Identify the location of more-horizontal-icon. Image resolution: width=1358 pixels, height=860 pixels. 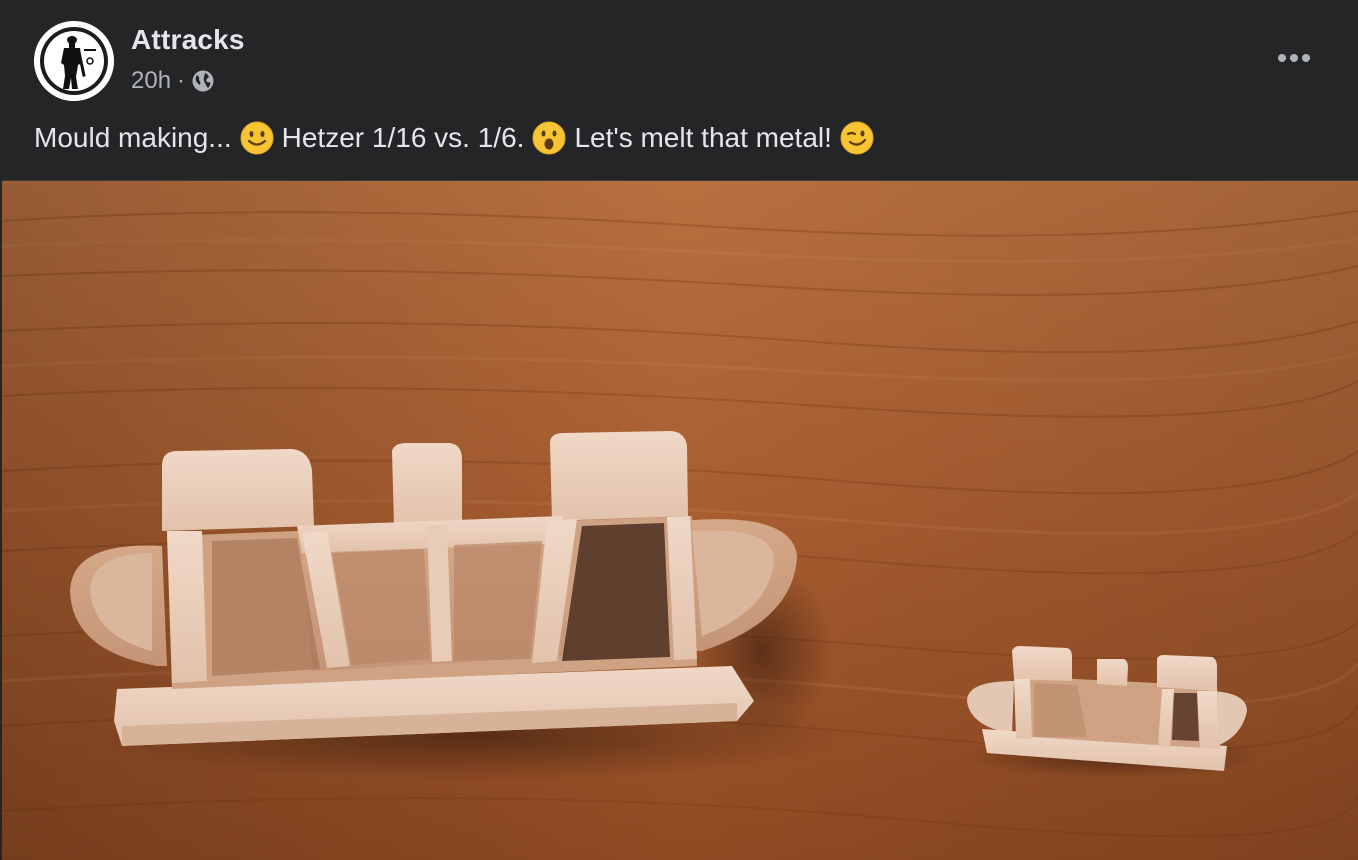
(1294, 58).